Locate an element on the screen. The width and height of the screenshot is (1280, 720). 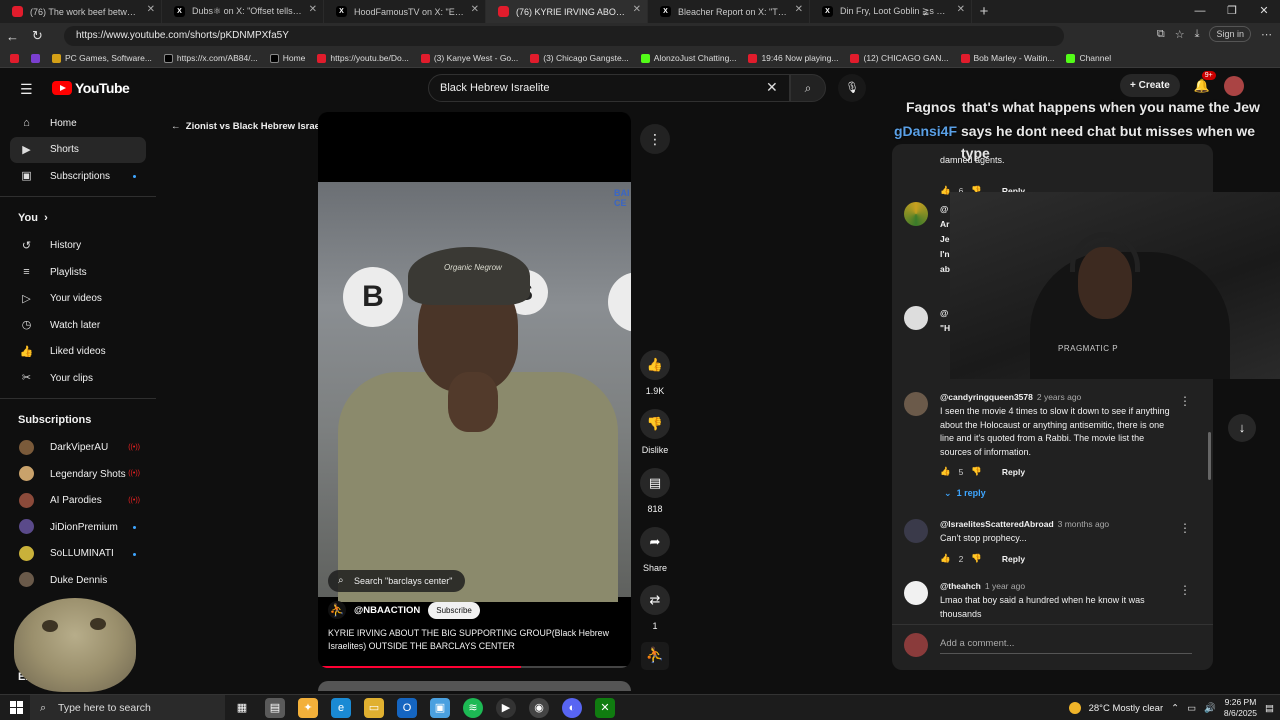
spotify-icon: ≋ is located at coordinates (473, 708).